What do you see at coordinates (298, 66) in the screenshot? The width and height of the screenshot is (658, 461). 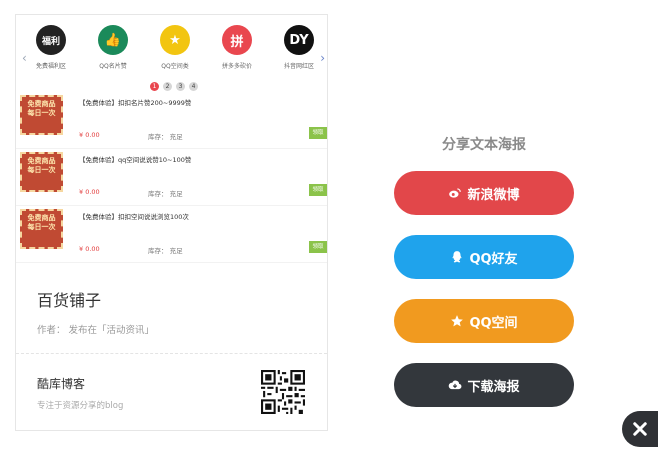 I see `category-label: 抖音网红区` at bounding box center [298, 66].